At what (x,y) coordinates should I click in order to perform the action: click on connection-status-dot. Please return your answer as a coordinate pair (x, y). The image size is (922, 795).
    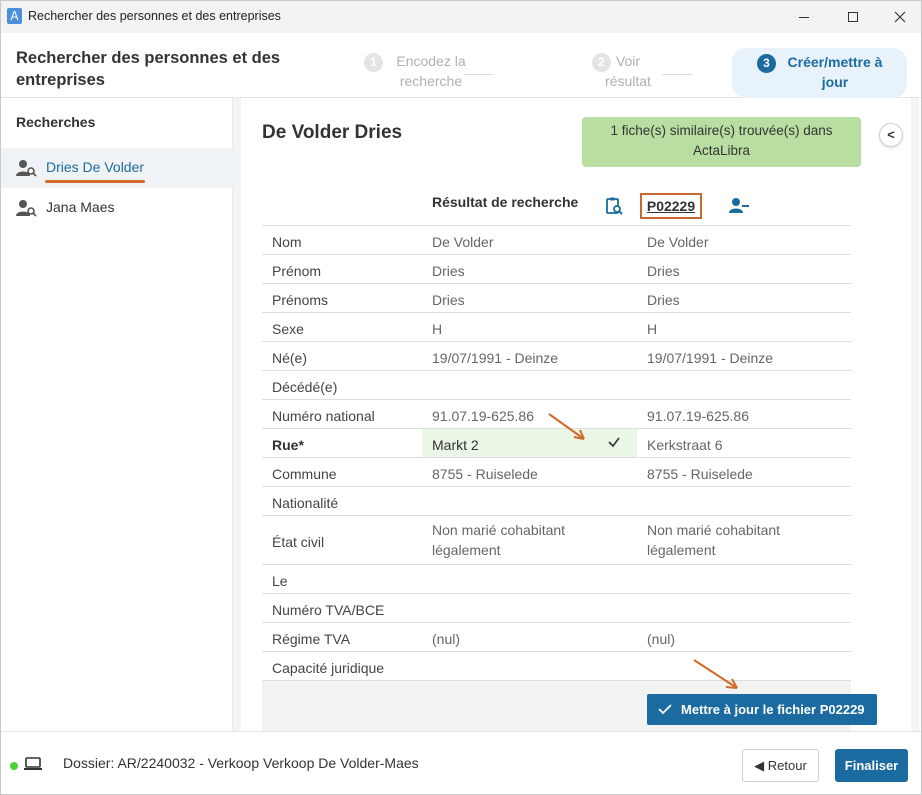
    Looking at the image, I should click on (14, 766).